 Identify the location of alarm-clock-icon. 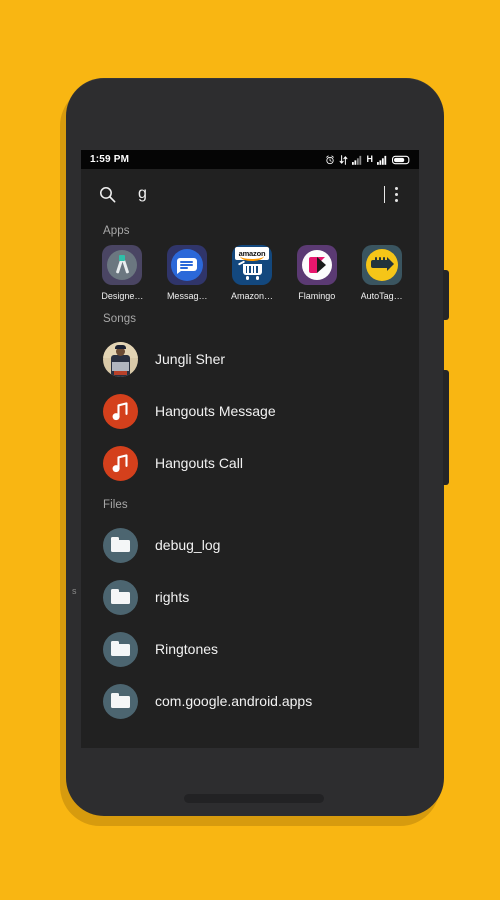
(329, 159).